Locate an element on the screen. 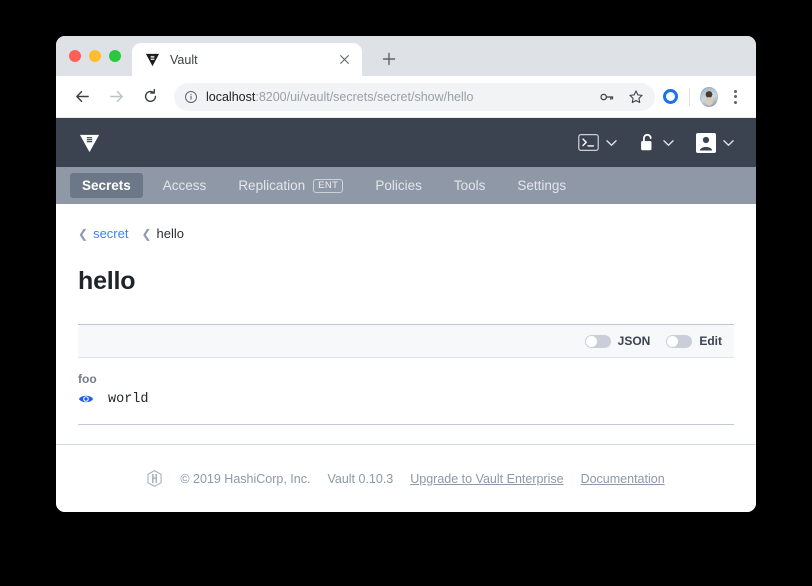 This screenshot has width=812, height=586. nav-item-label: Access is located at coordinates (184, 185).